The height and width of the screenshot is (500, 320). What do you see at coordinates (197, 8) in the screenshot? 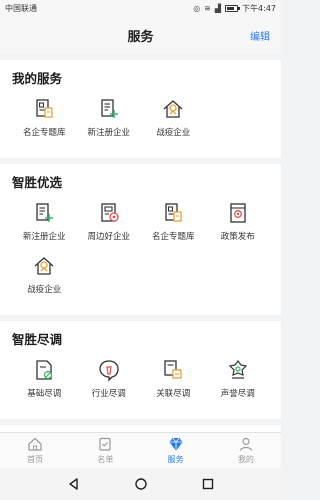
I see `location-icon: ◎` at bounding box center [197, 8].